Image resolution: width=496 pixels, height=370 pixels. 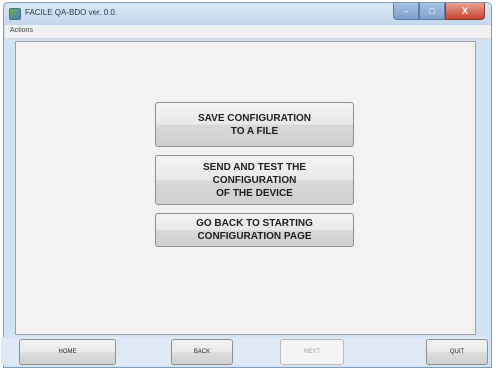 What do you see at coordinates (21, 30) in the screenshot?
I see `menu-actions: Actions` at bounding box center [21, 30].